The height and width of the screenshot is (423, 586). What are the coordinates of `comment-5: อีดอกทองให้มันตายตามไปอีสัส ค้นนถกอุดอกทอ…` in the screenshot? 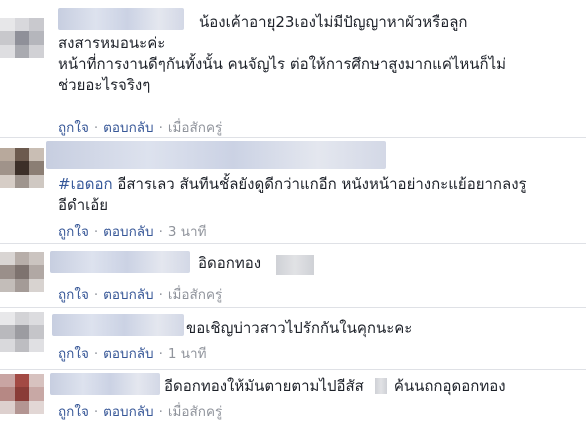 It's located at (293, 396).